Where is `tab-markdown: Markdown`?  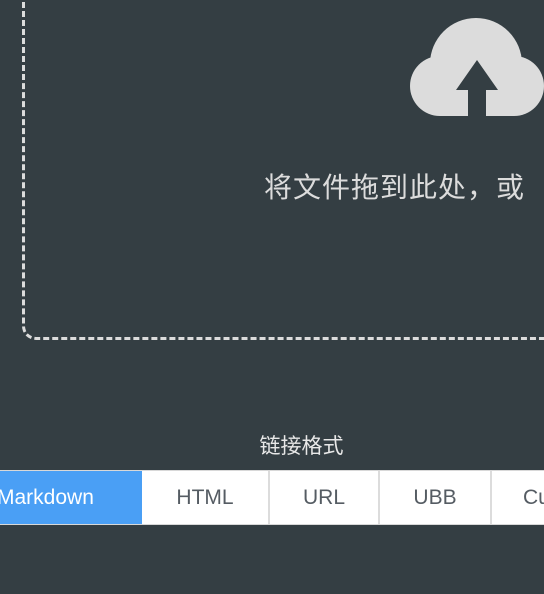 tab-markdown: Markdown is located at coordinates (71, 497).